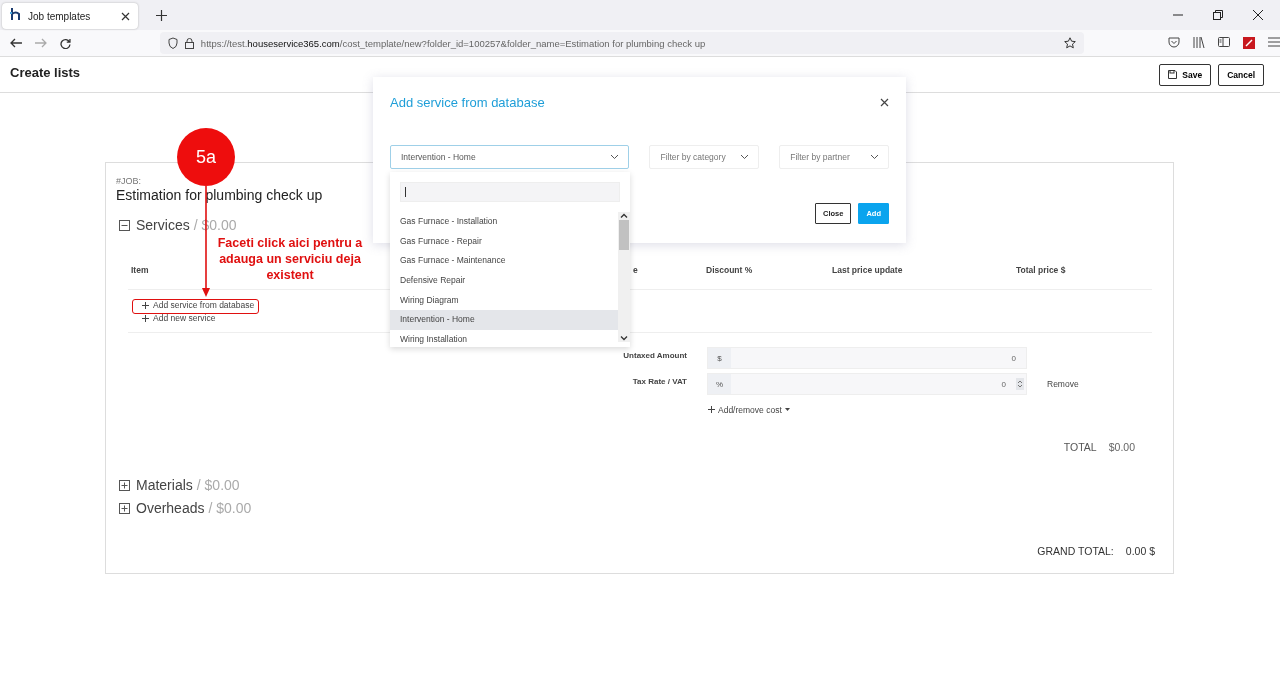  Describe the element at coordinates (60, 16) in the screenshot. I see `tab-title: Job templates` at that location.